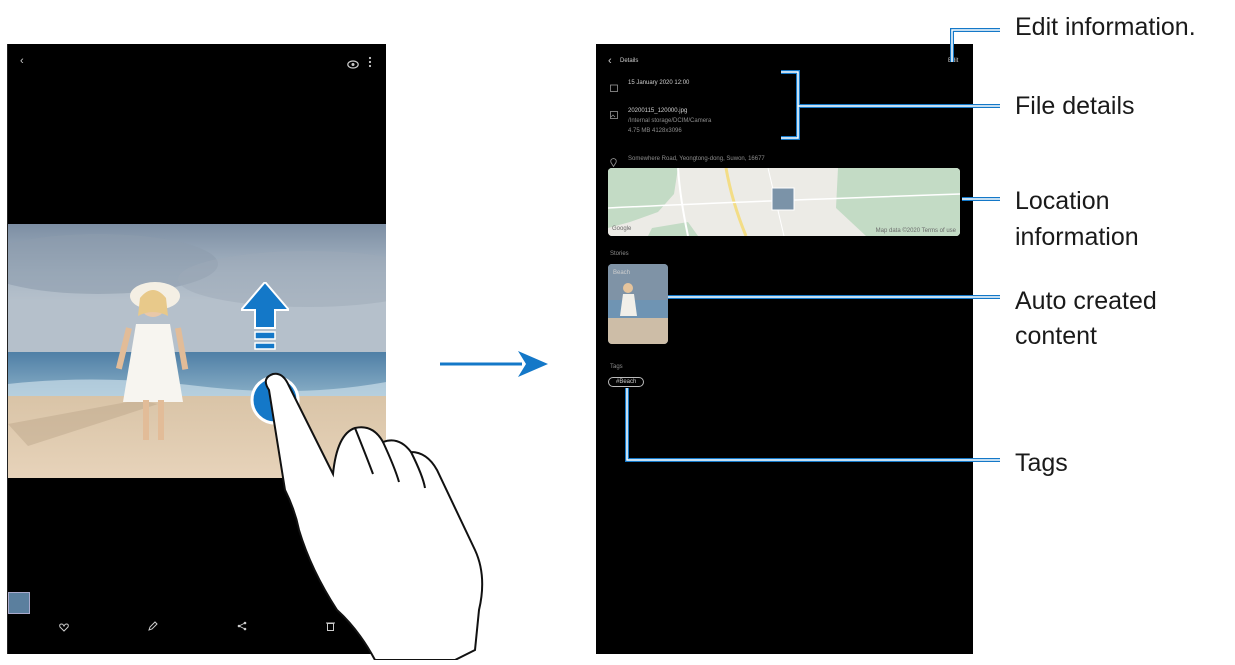 This screenshot has height=665, width=1235. What do you see at coordinates (1056, 336) in the screenshot?
I see `callout-auto-line2: content` at bounding box center [1056, 336].